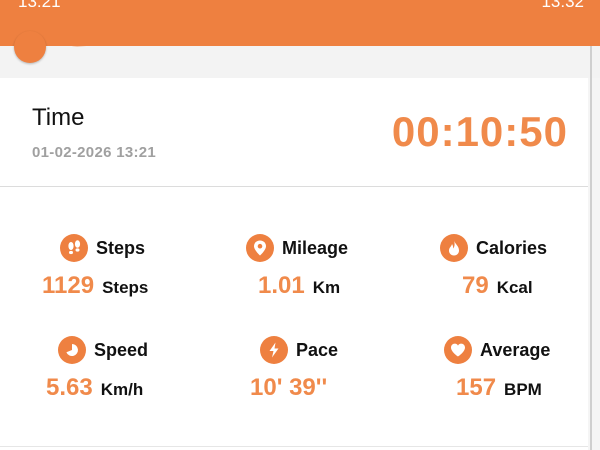 This screenshot has height=450, width=600. I want to click on stat-label: Speed, so click(121, 349).